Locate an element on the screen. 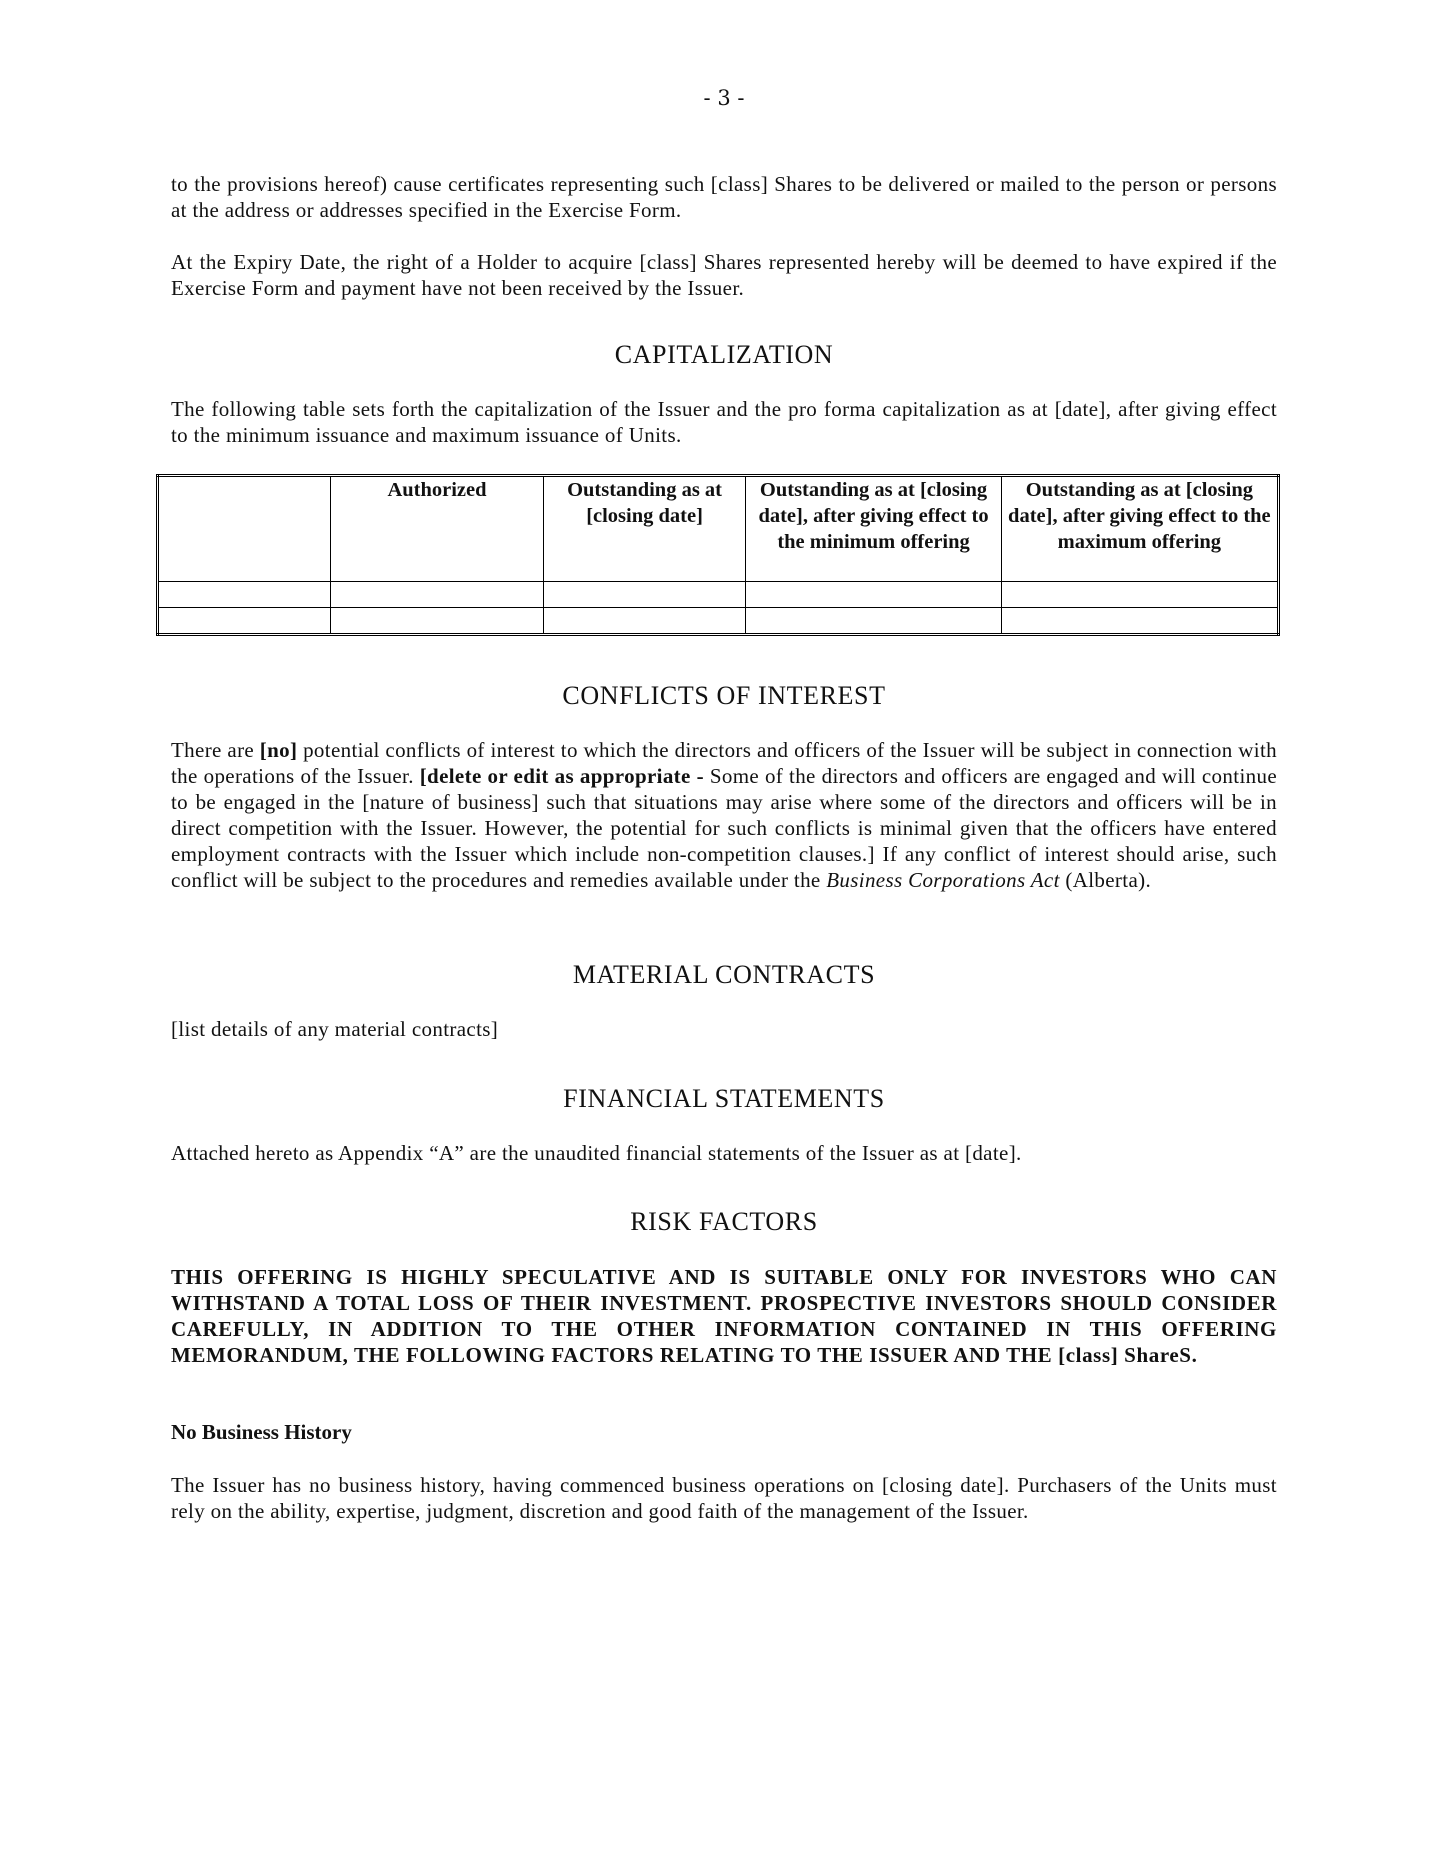 The height and width of the screenshot is (1870, 1445). heading-capitalization: CAPITALIZATION is located at coordinates (724, 354).